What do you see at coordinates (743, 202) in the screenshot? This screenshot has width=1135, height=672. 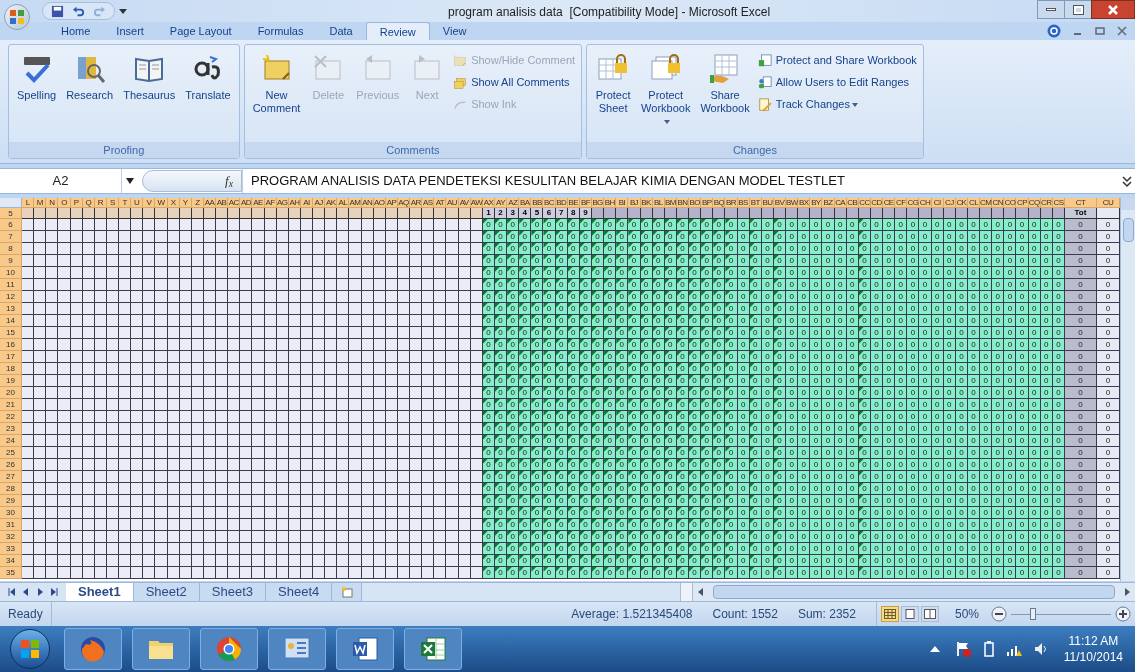 I see `column-header: BS` at bounding box center [743, 202].